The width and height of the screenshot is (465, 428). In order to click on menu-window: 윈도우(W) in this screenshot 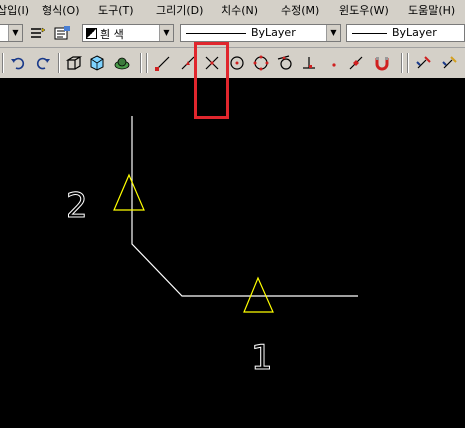, I will do `click(364, 10)`.